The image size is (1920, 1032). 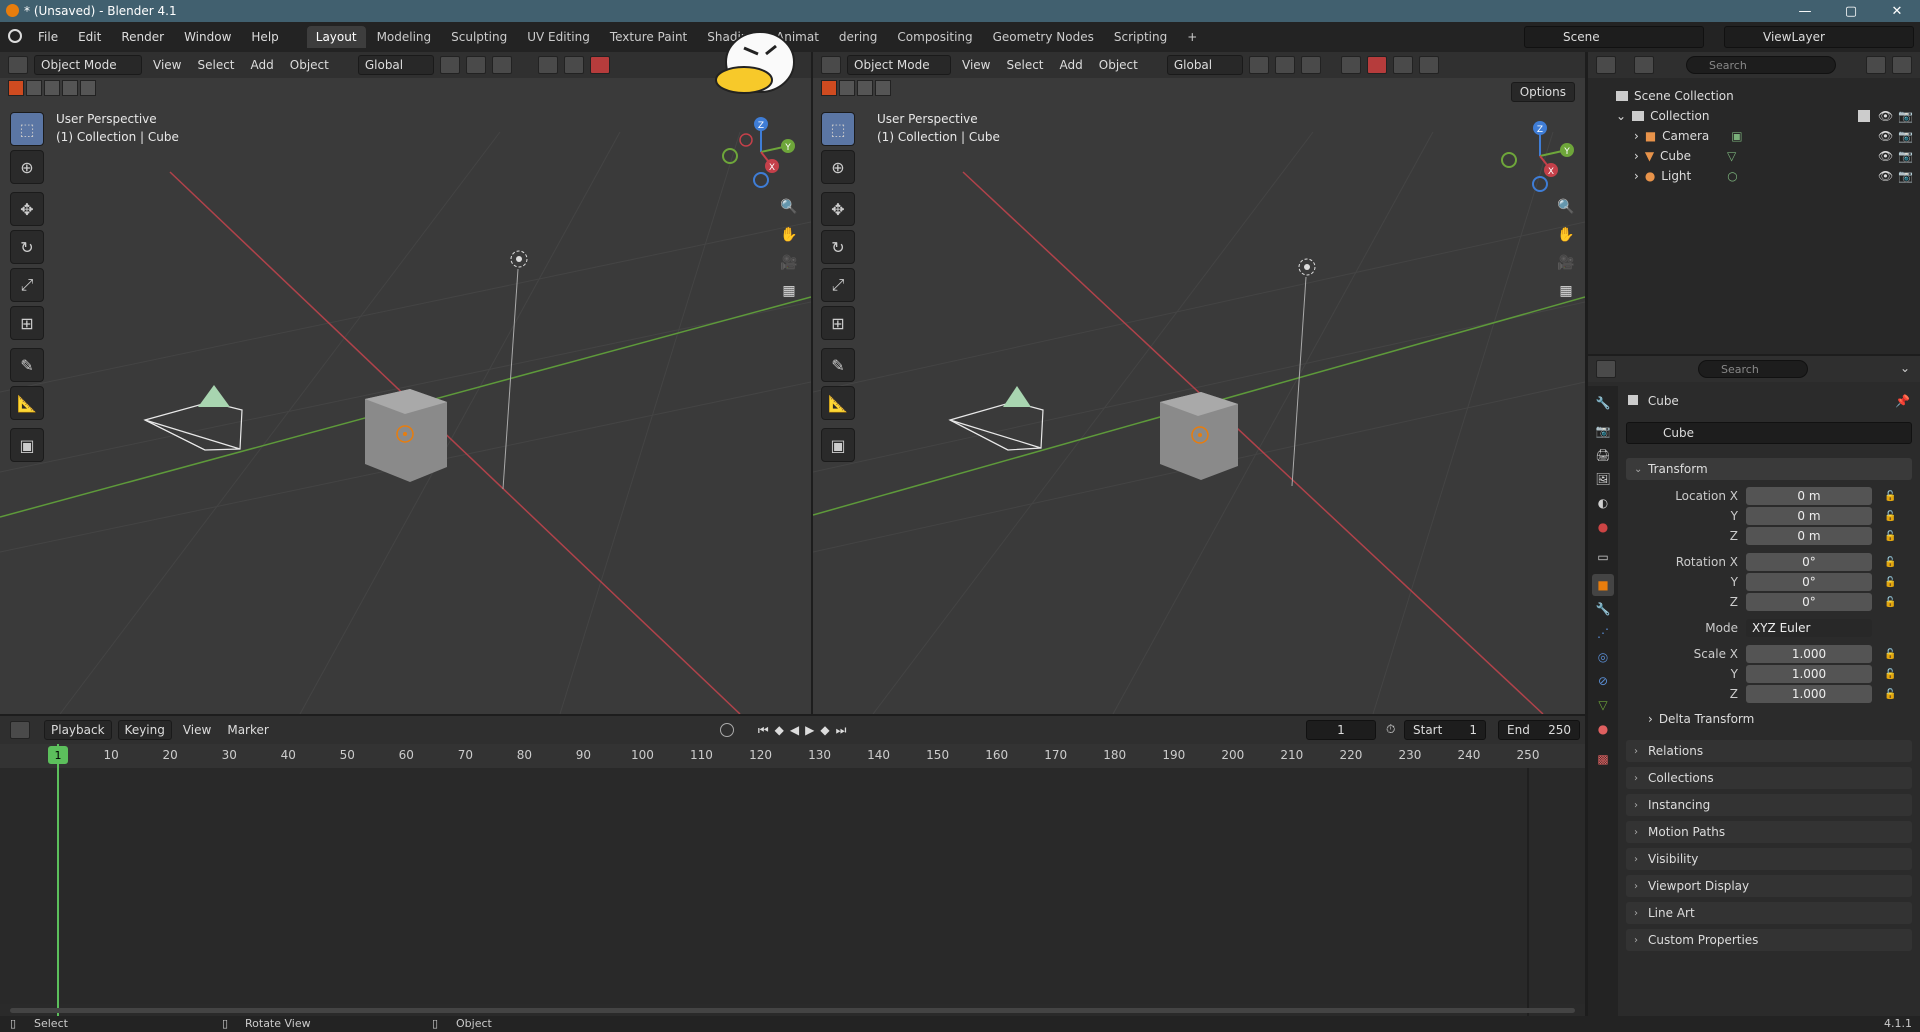 I want to click on constraints-tab-icon: ⊘, so click(x=1603, y=681).